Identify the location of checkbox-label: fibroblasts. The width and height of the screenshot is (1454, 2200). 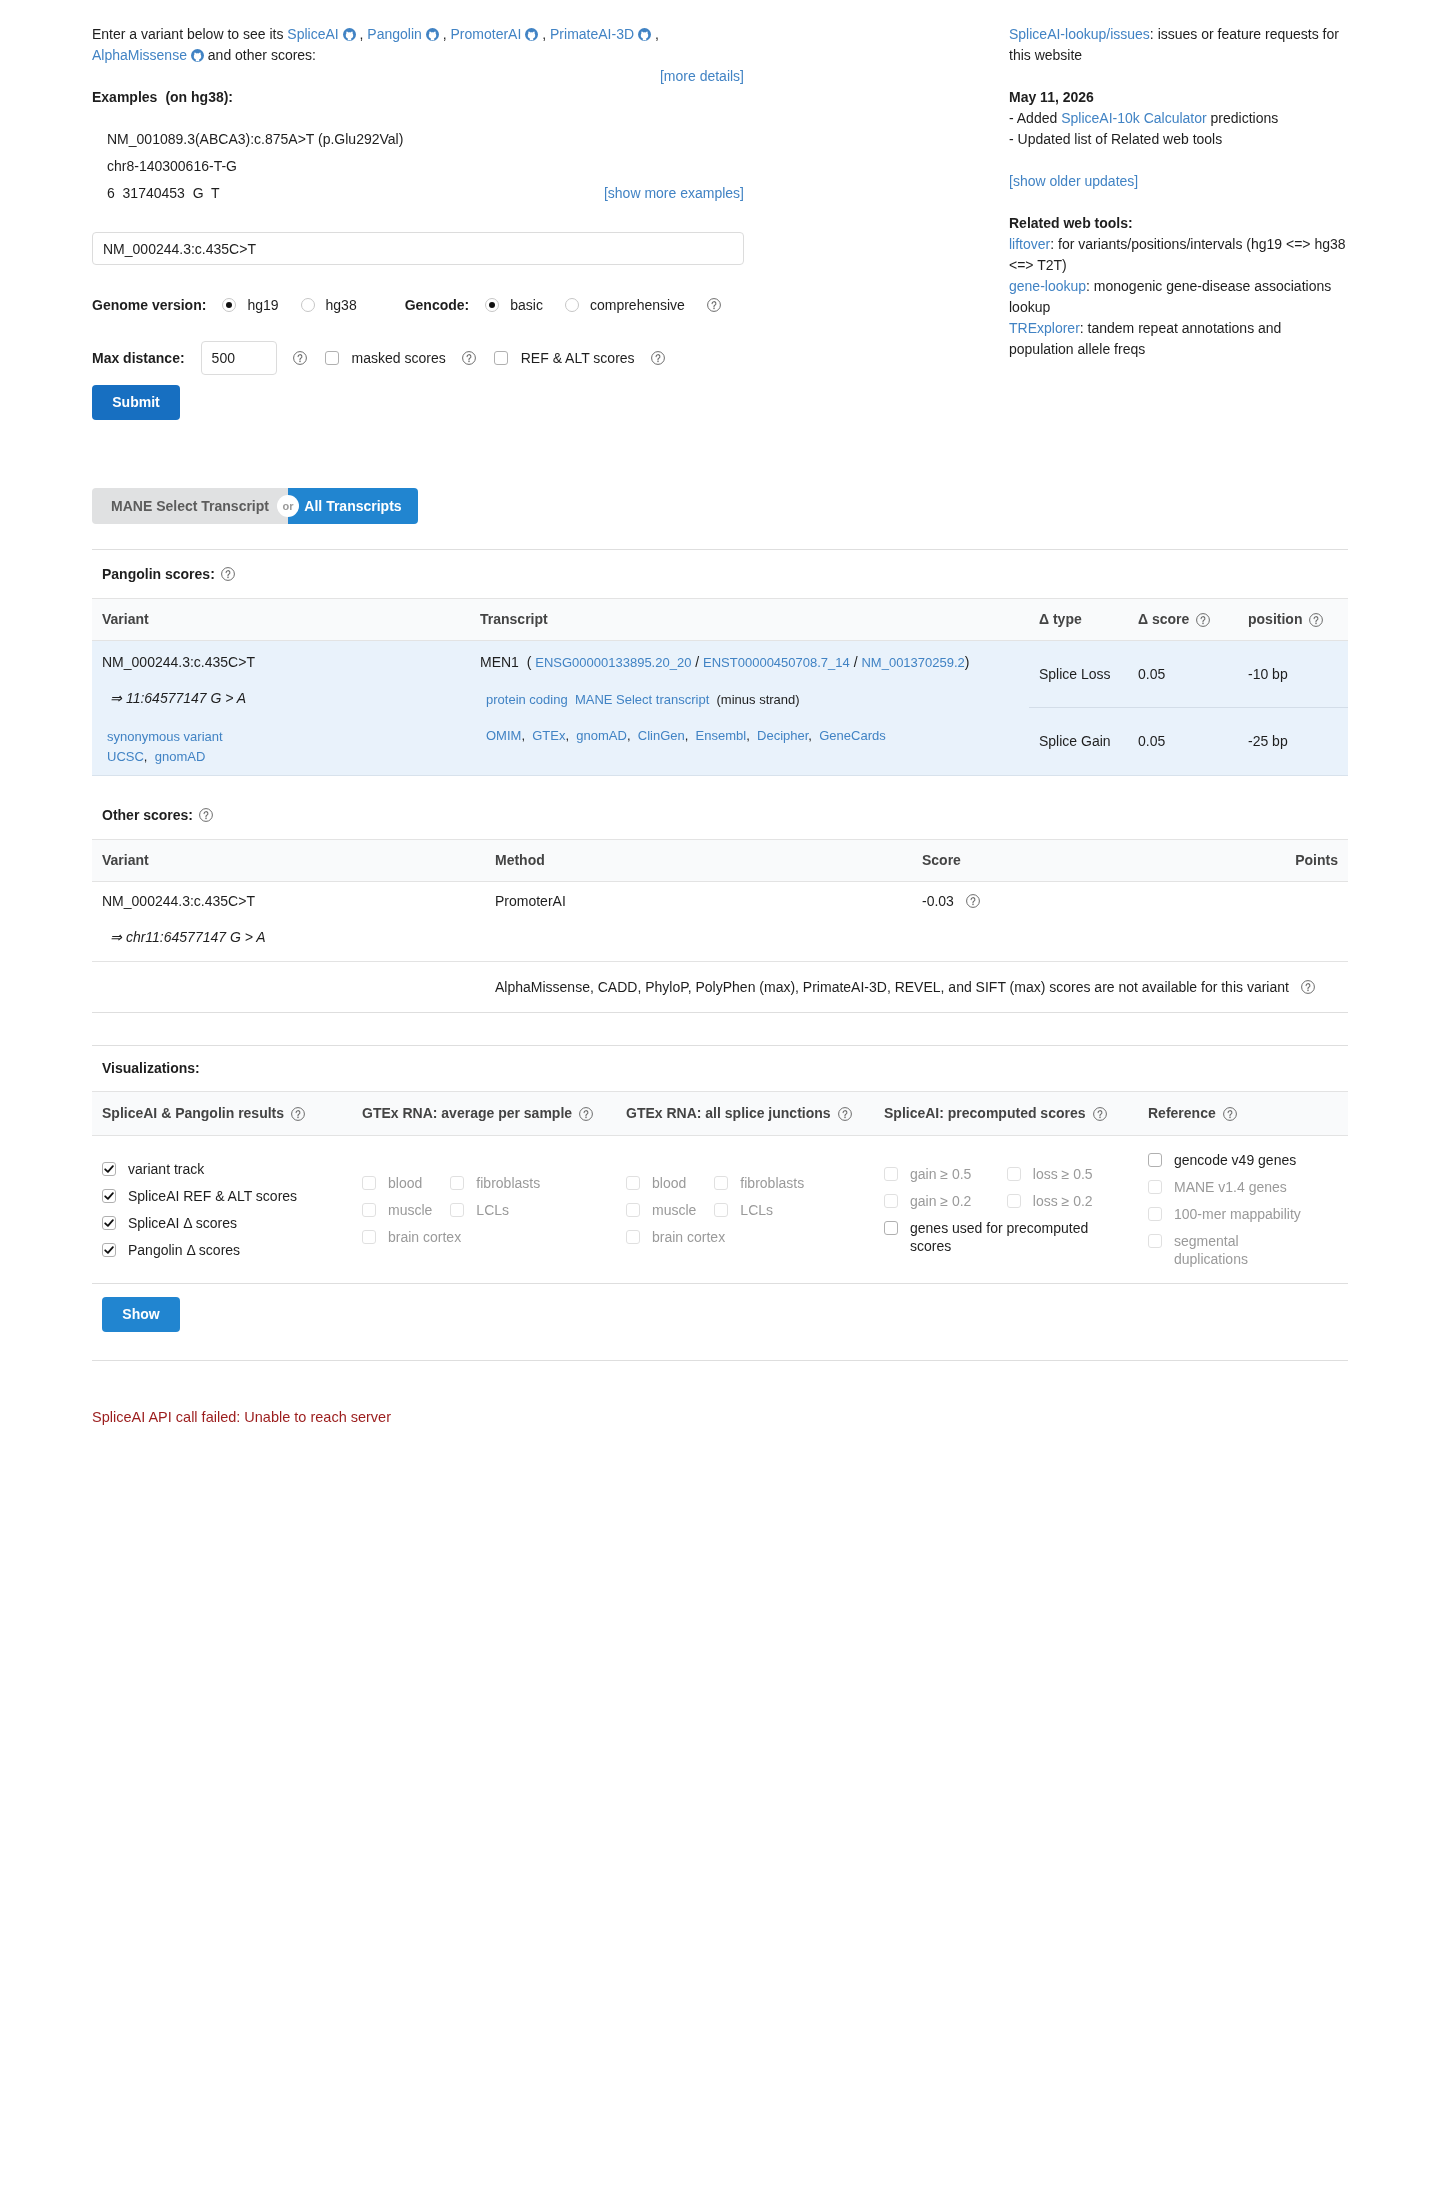
(508, 1182).